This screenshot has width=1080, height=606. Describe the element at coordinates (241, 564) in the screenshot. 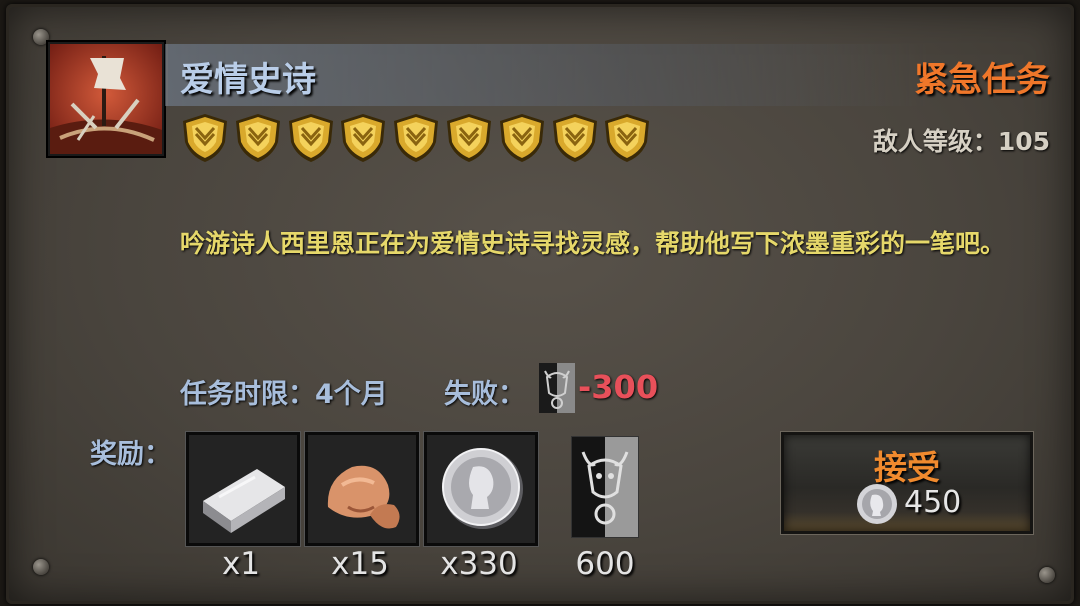

I see `reward-count: x1` at that location.